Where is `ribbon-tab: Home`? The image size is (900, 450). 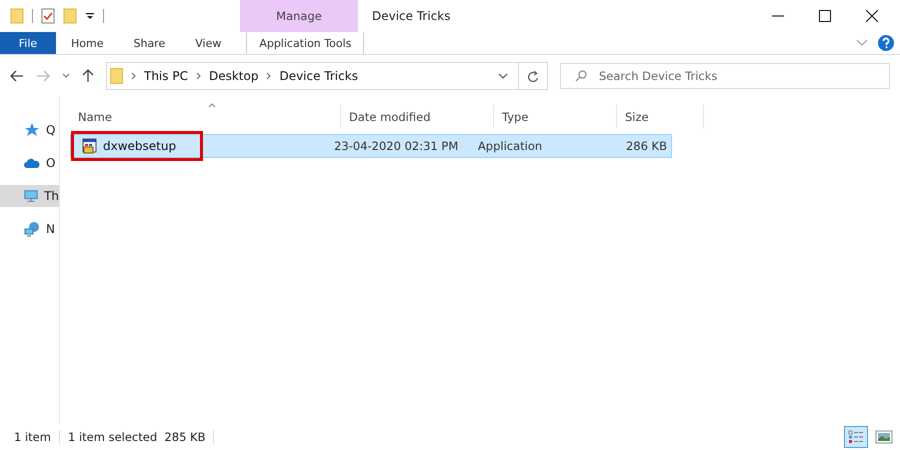 ribbon-tab: Home is located at coordinates (87, 43).